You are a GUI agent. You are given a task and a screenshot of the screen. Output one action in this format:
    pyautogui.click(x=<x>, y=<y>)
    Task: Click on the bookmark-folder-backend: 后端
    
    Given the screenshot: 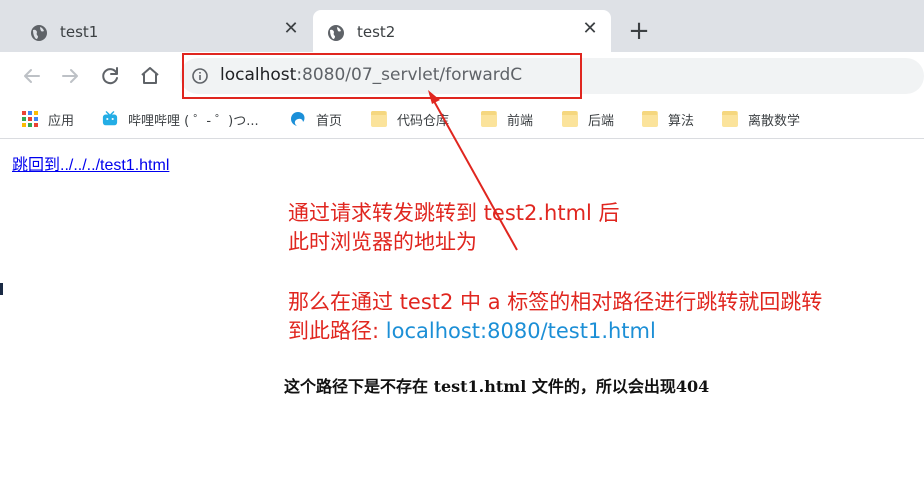 What is the action you would take?
    pyautogui.click(x=588, y=119)
    